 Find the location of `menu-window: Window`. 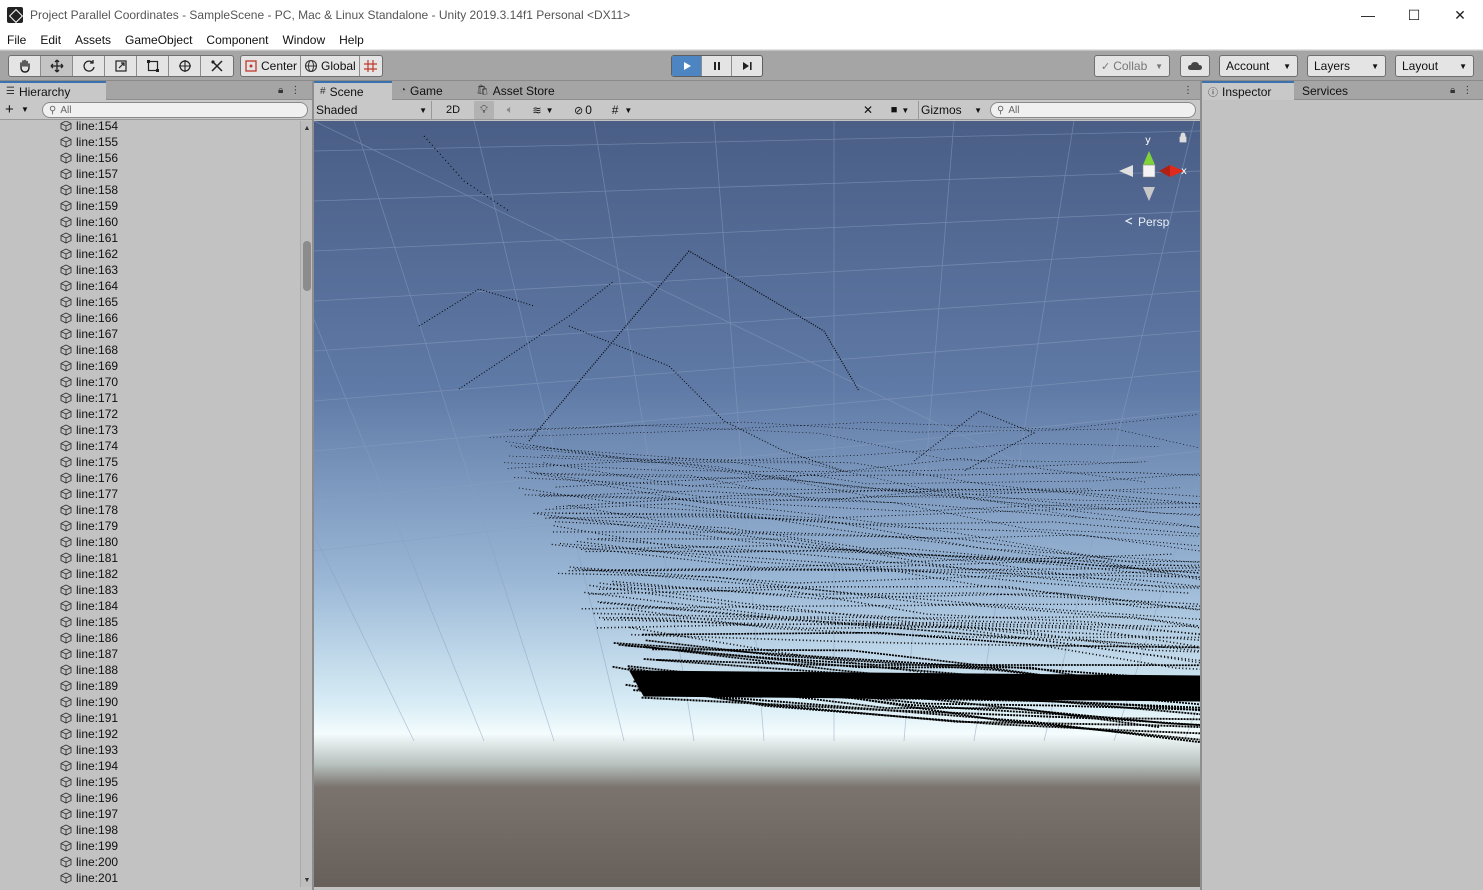

menu-window: Window is located at coordinates (303, 40).